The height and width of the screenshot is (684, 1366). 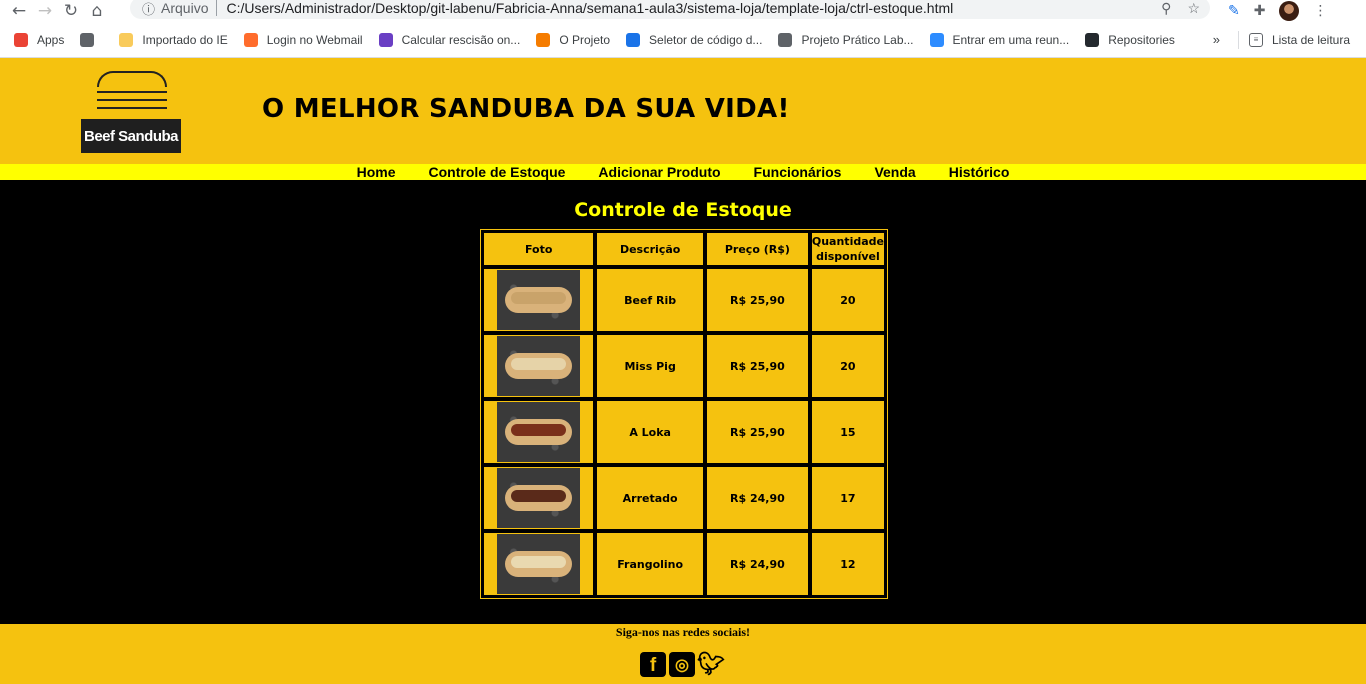 I want to click on bookmark-label: Importado do IE, so click(x=185, y=39).